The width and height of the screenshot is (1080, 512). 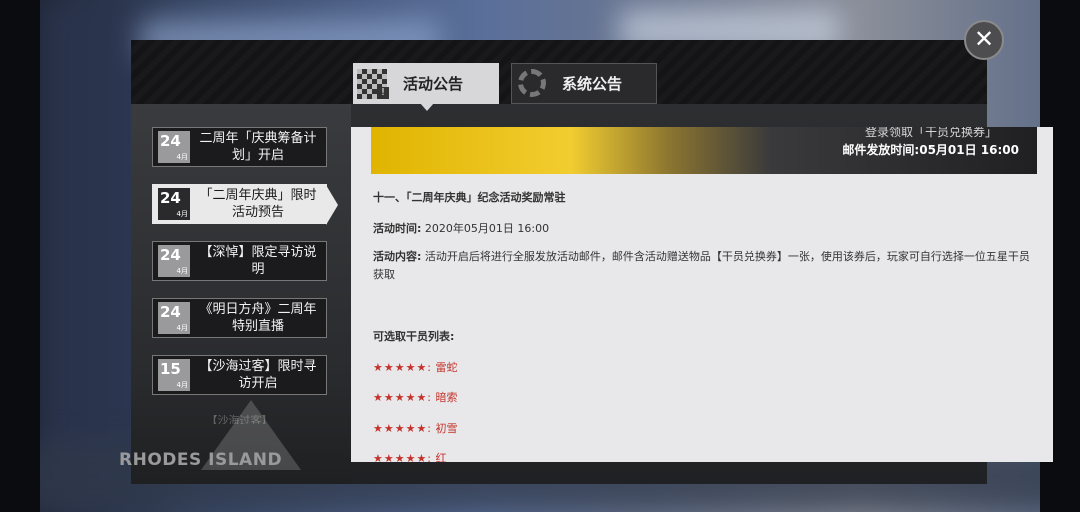 What do you see at coordinates (201, 460) in the screenshot?
I see `brand-text: RHODES ISLAND` at bounding box center [201, 460].